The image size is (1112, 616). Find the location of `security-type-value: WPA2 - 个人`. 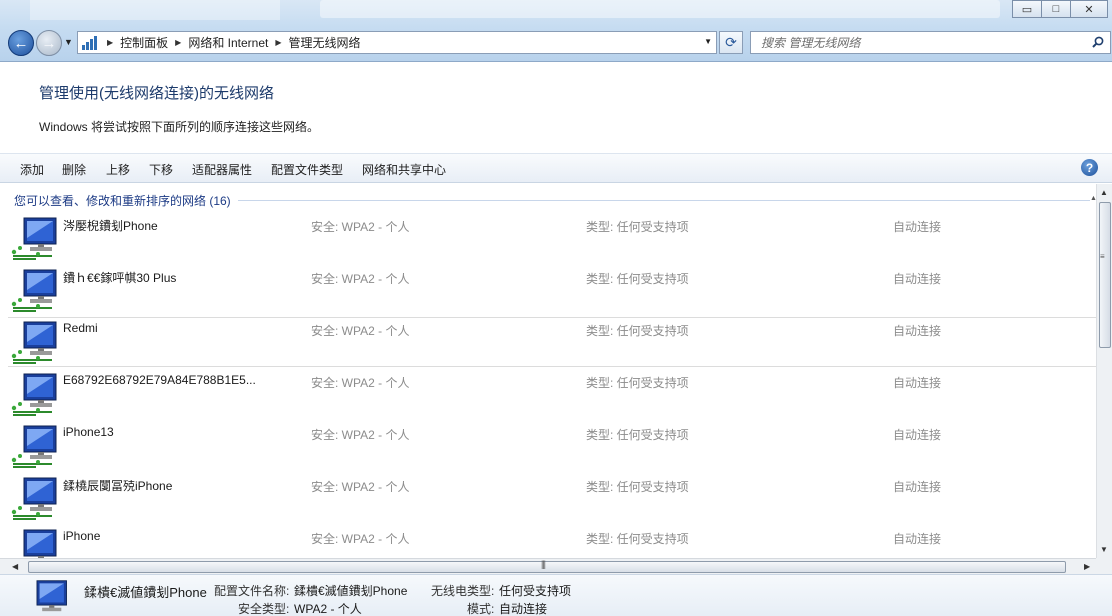

security-type-value: WPA2 - 个人 is located at coordinates (328, 609).